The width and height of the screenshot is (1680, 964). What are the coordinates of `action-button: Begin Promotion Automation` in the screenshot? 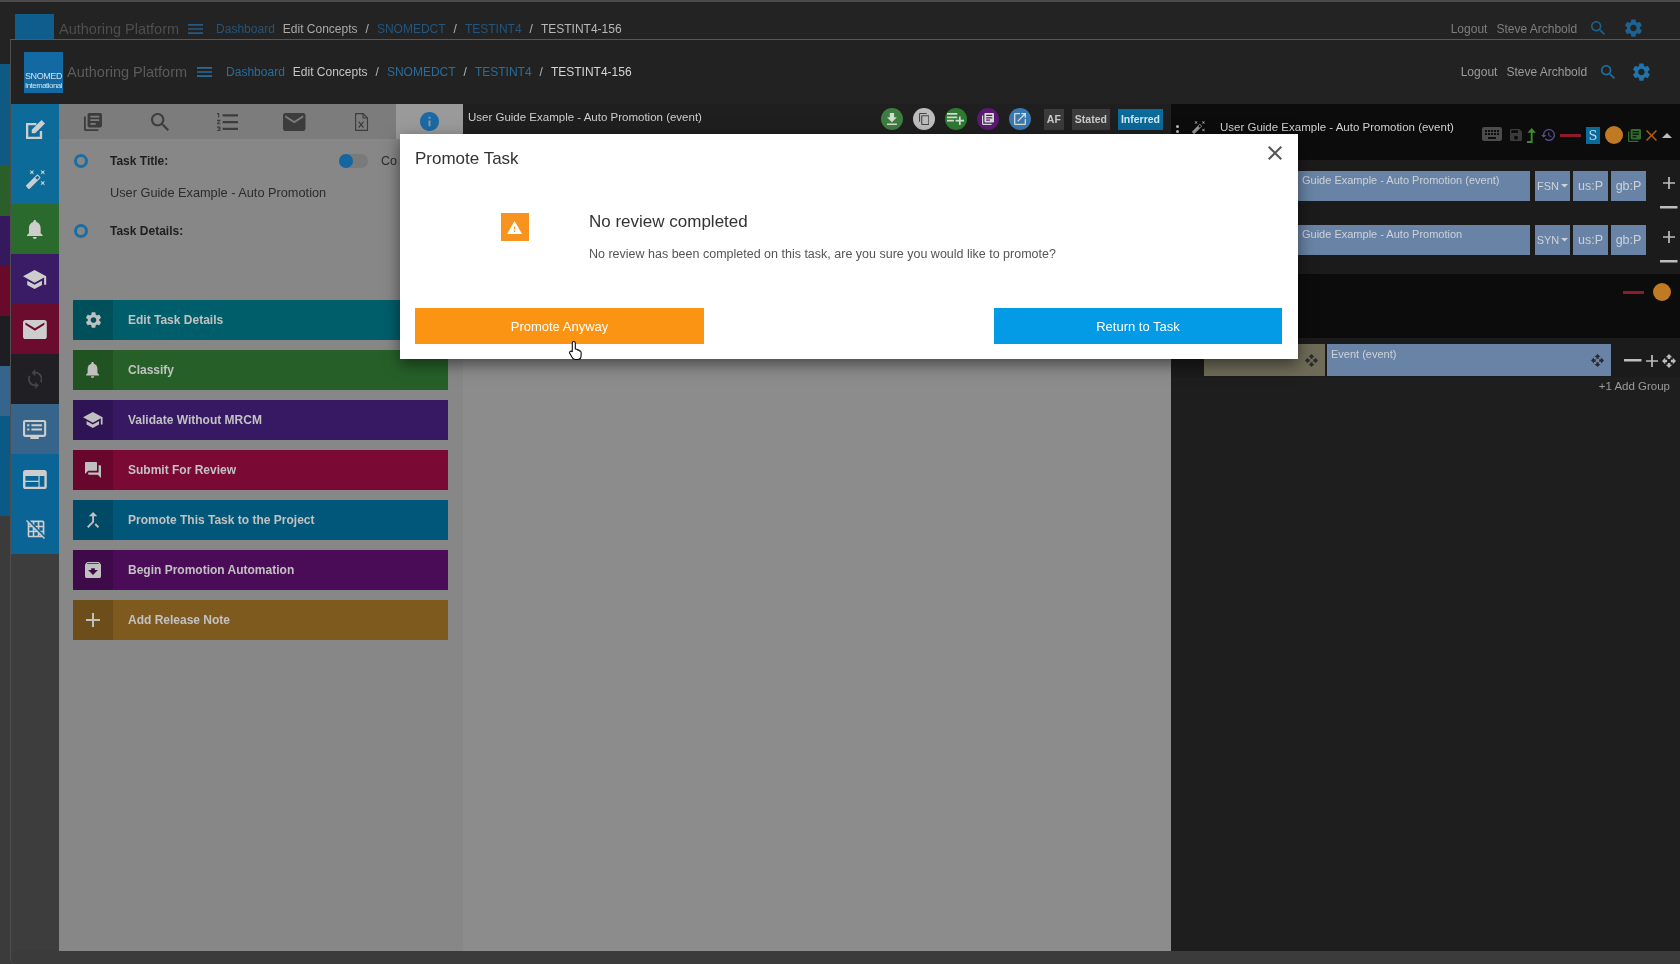 It's located at (260, 570).